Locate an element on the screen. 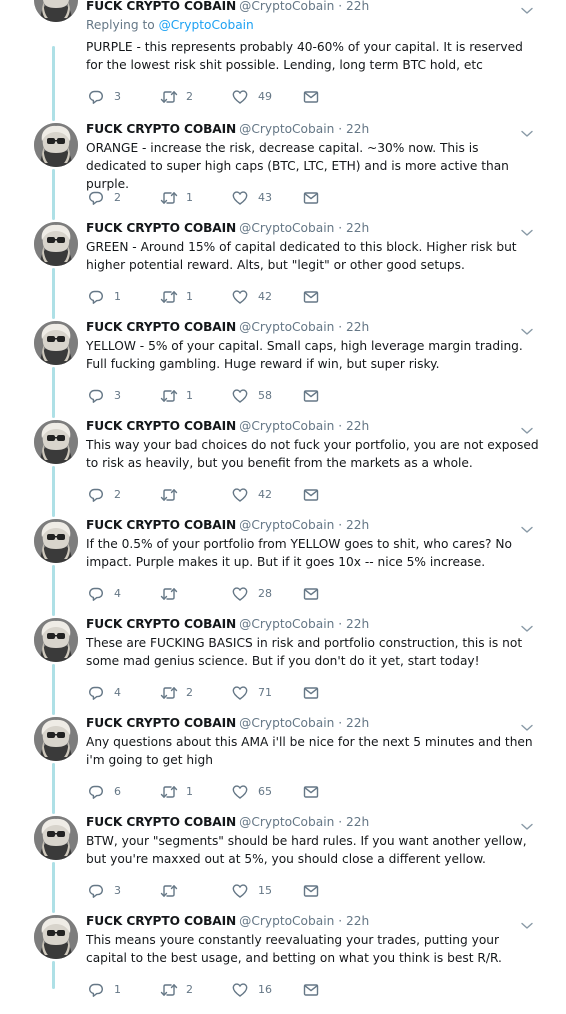 This screenshot has width=566, height=1014. like-count: 65 is located at coordinates (265, 791).